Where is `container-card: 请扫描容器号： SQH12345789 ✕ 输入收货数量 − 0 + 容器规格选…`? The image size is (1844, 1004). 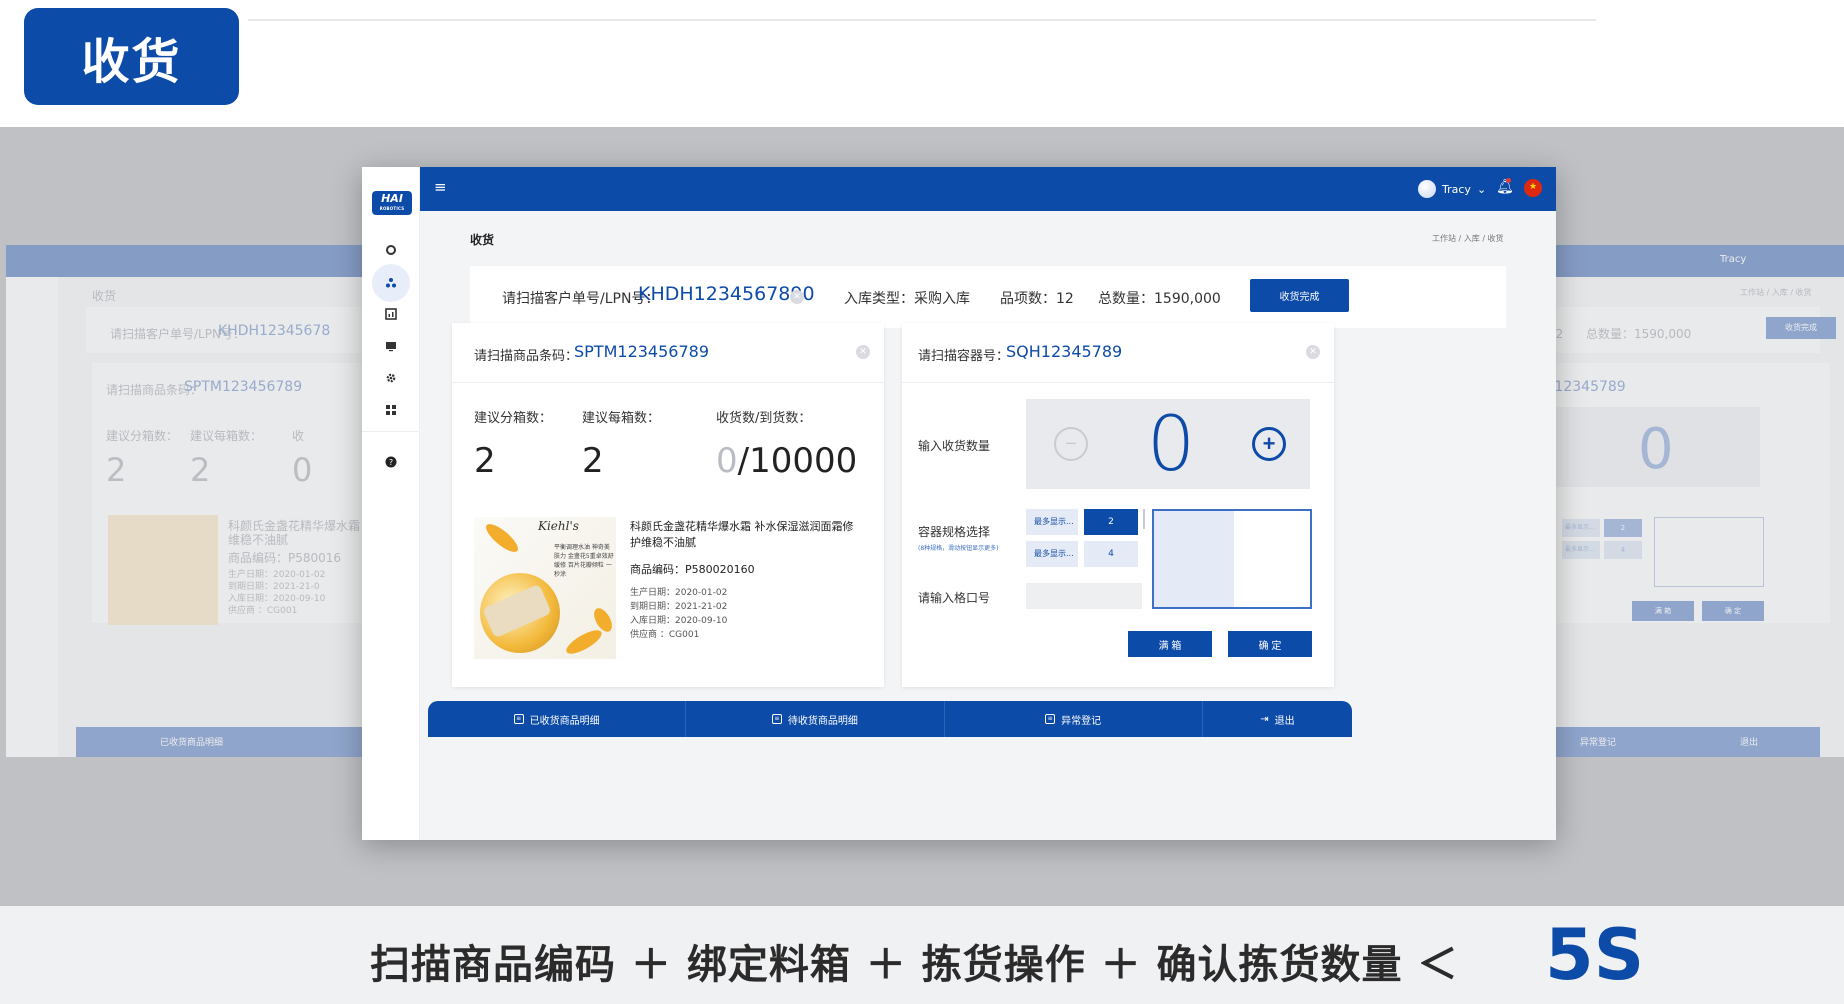
container-card: 请扫描容器号： SQH12345789 ✕ 输入收货数量 − 0 + 容器规格选… is located at coordinates (1118, 505).